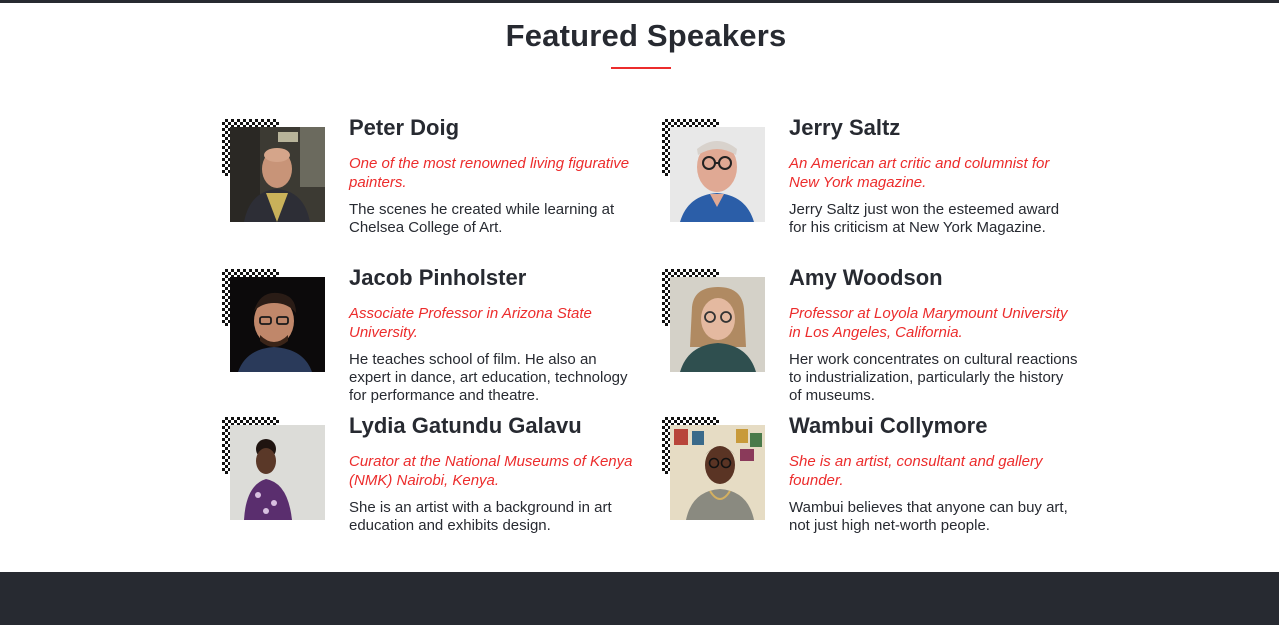 This screenshot has height=625, width=1279. Describe the element at coordinates (404, 127) in the screenshot. I see `speaker-name: Peter Doig` at that location.